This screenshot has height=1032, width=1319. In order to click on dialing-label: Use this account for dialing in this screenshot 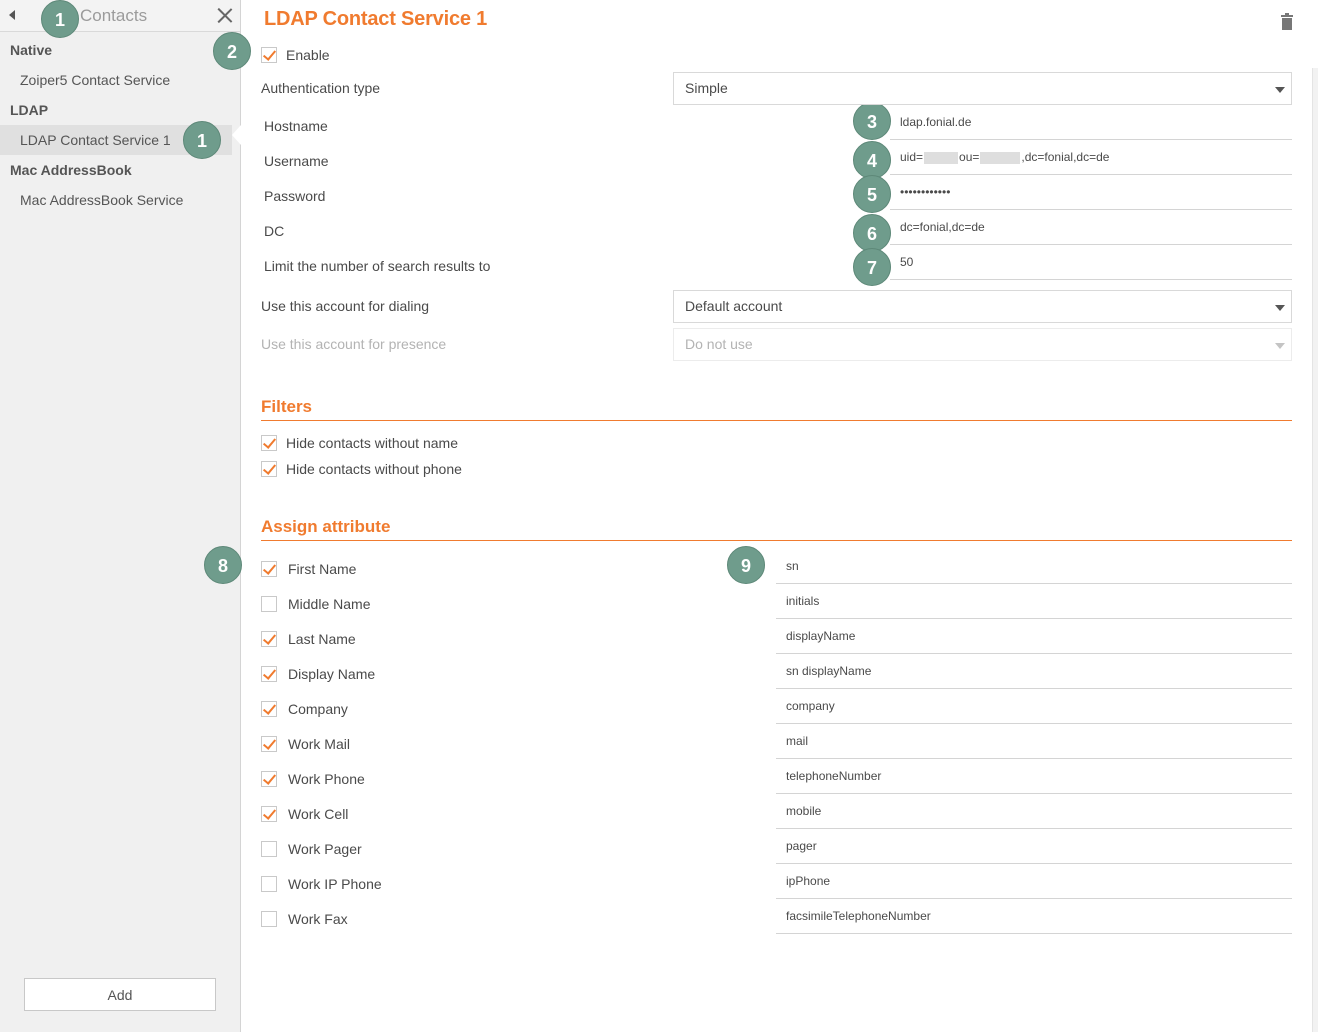, I will do `click(345, 306)`.